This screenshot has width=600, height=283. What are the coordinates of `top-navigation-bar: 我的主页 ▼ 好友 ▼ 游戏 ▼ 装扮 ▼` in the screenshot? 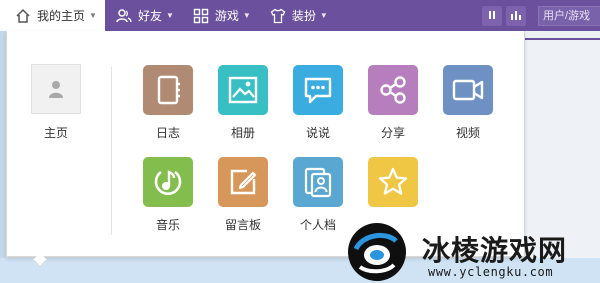 It's located at (300, 15).